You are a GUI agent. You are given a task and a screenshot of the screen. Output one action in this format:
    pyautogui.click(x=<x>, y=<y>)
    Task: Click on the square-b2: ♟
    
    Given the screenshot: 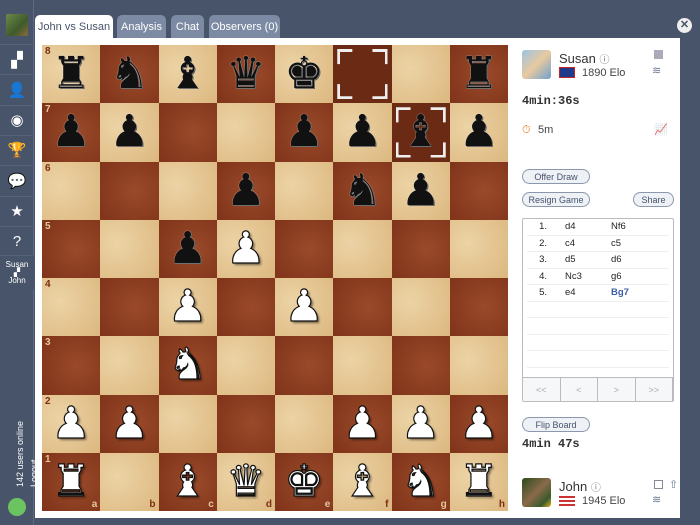 What is the action you would take?
    pyautogui.click(x=129, y=423)
    